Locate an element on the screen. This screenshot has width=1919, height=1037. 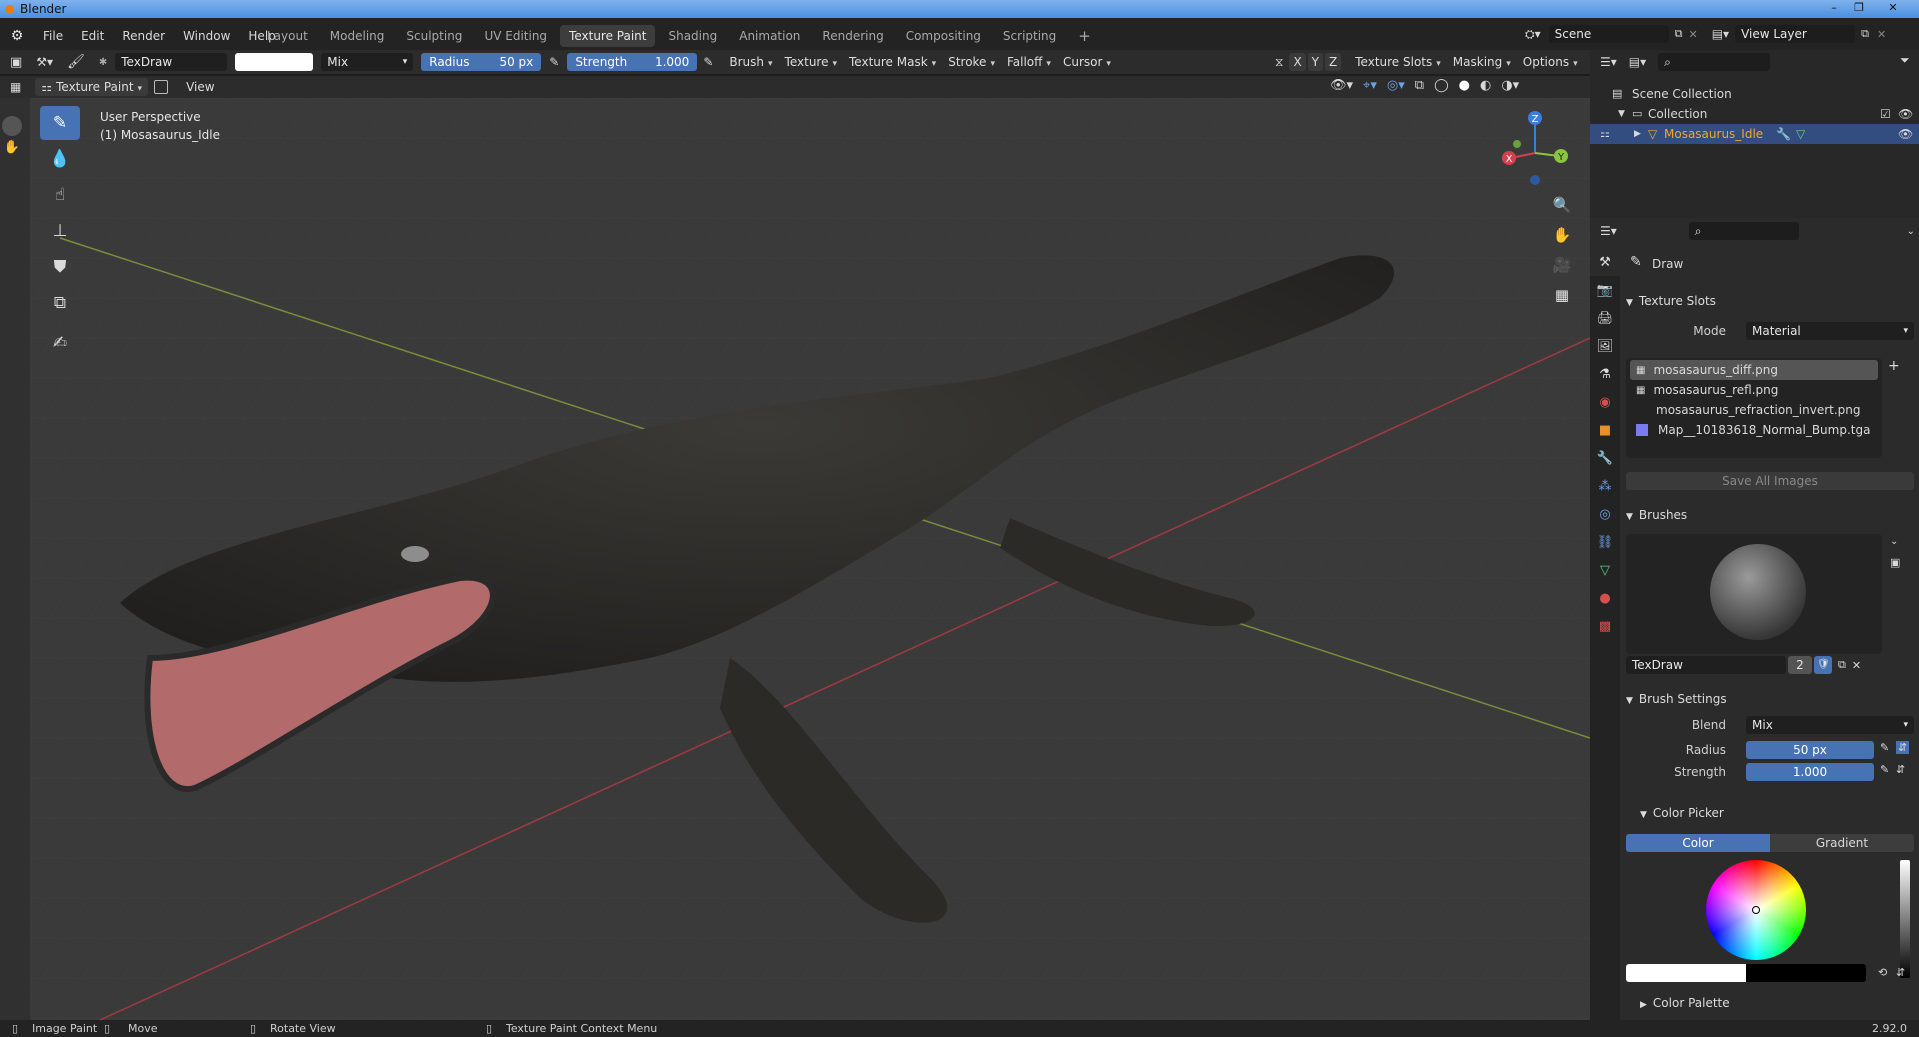
mode-dropdown: ⚏ Texture Paint ▾ is located at coordinates (92, 87).